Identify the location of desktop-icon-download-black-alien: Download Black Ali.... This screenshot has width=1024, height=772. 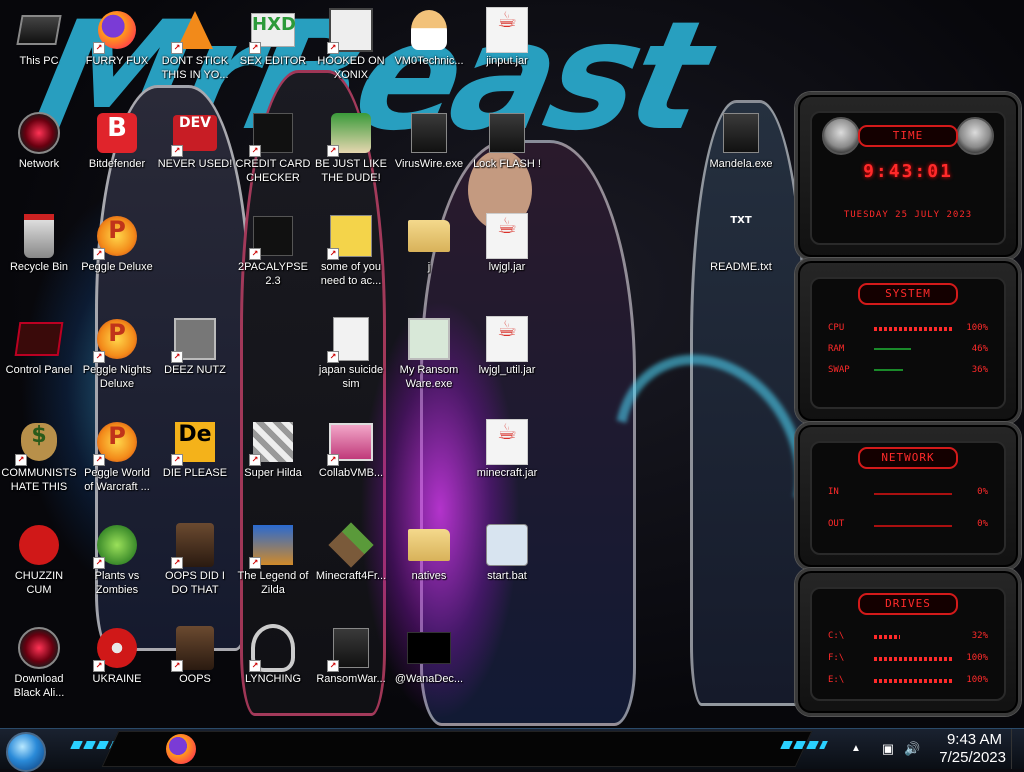
(39, 669).